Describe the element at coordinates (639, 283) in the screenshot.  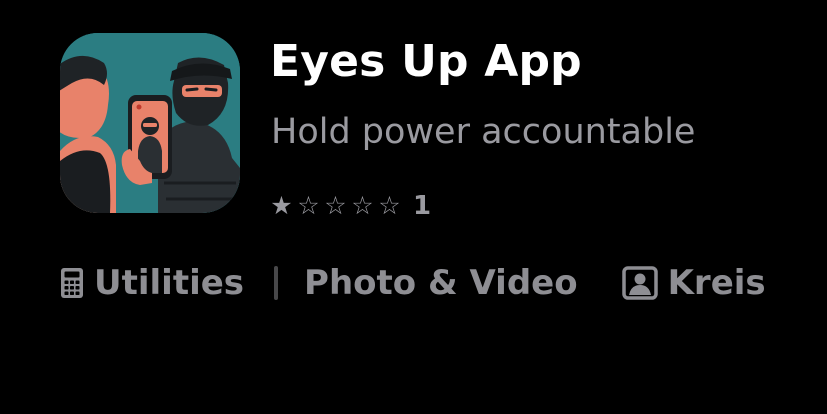
I see `person-square-icon` at that location.